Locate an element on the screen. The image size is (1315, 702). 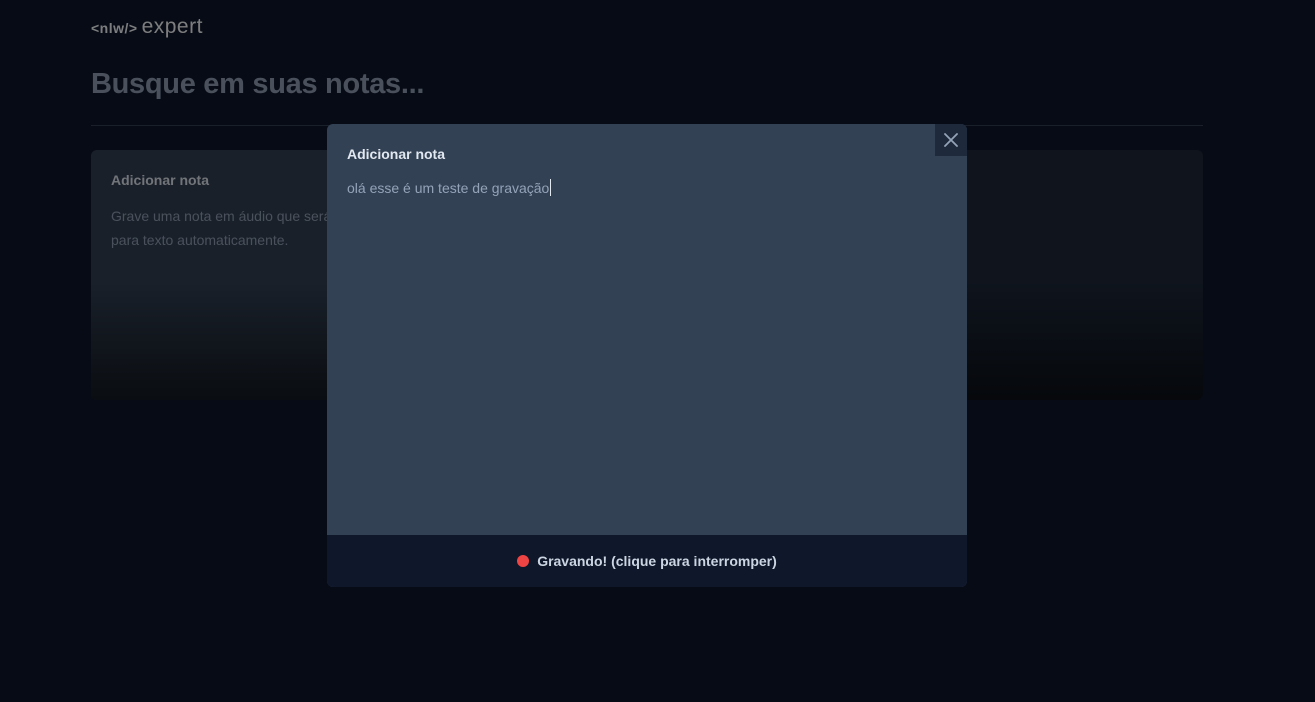
recording-label: Gravando! (clique para interromper) is located at coordinates (657, 561).